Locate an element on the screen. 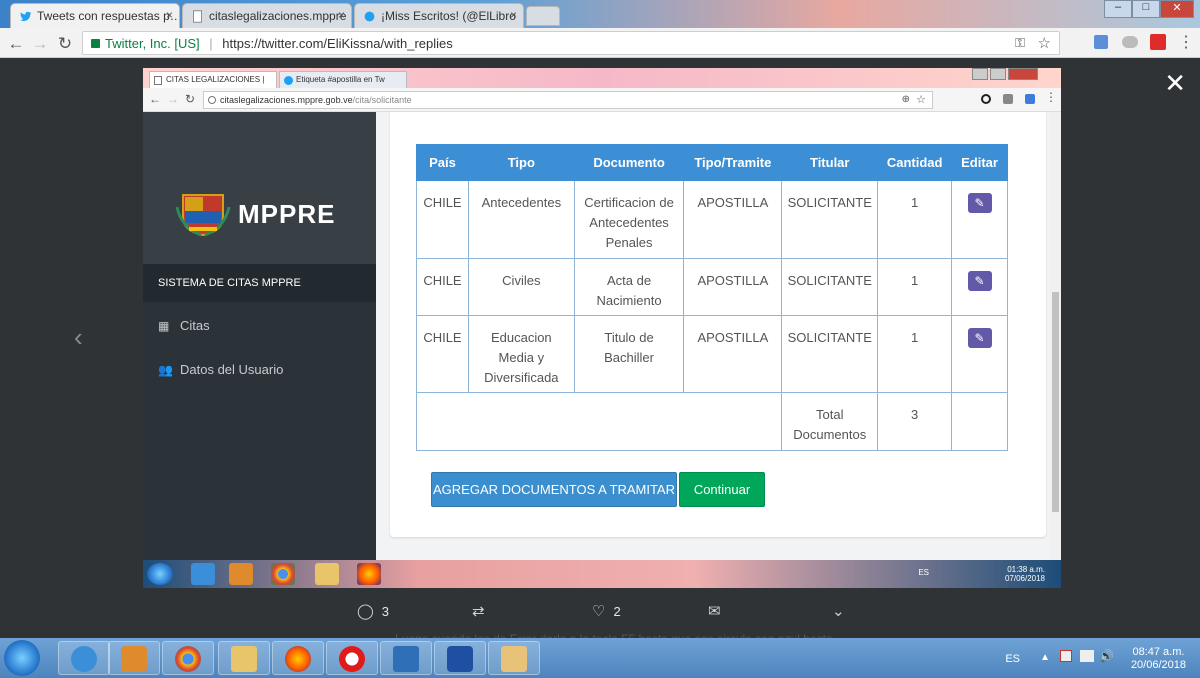 The image size is (1200, 678). close-viewer-icon: ✕ is located at coordinates (1175, 83).